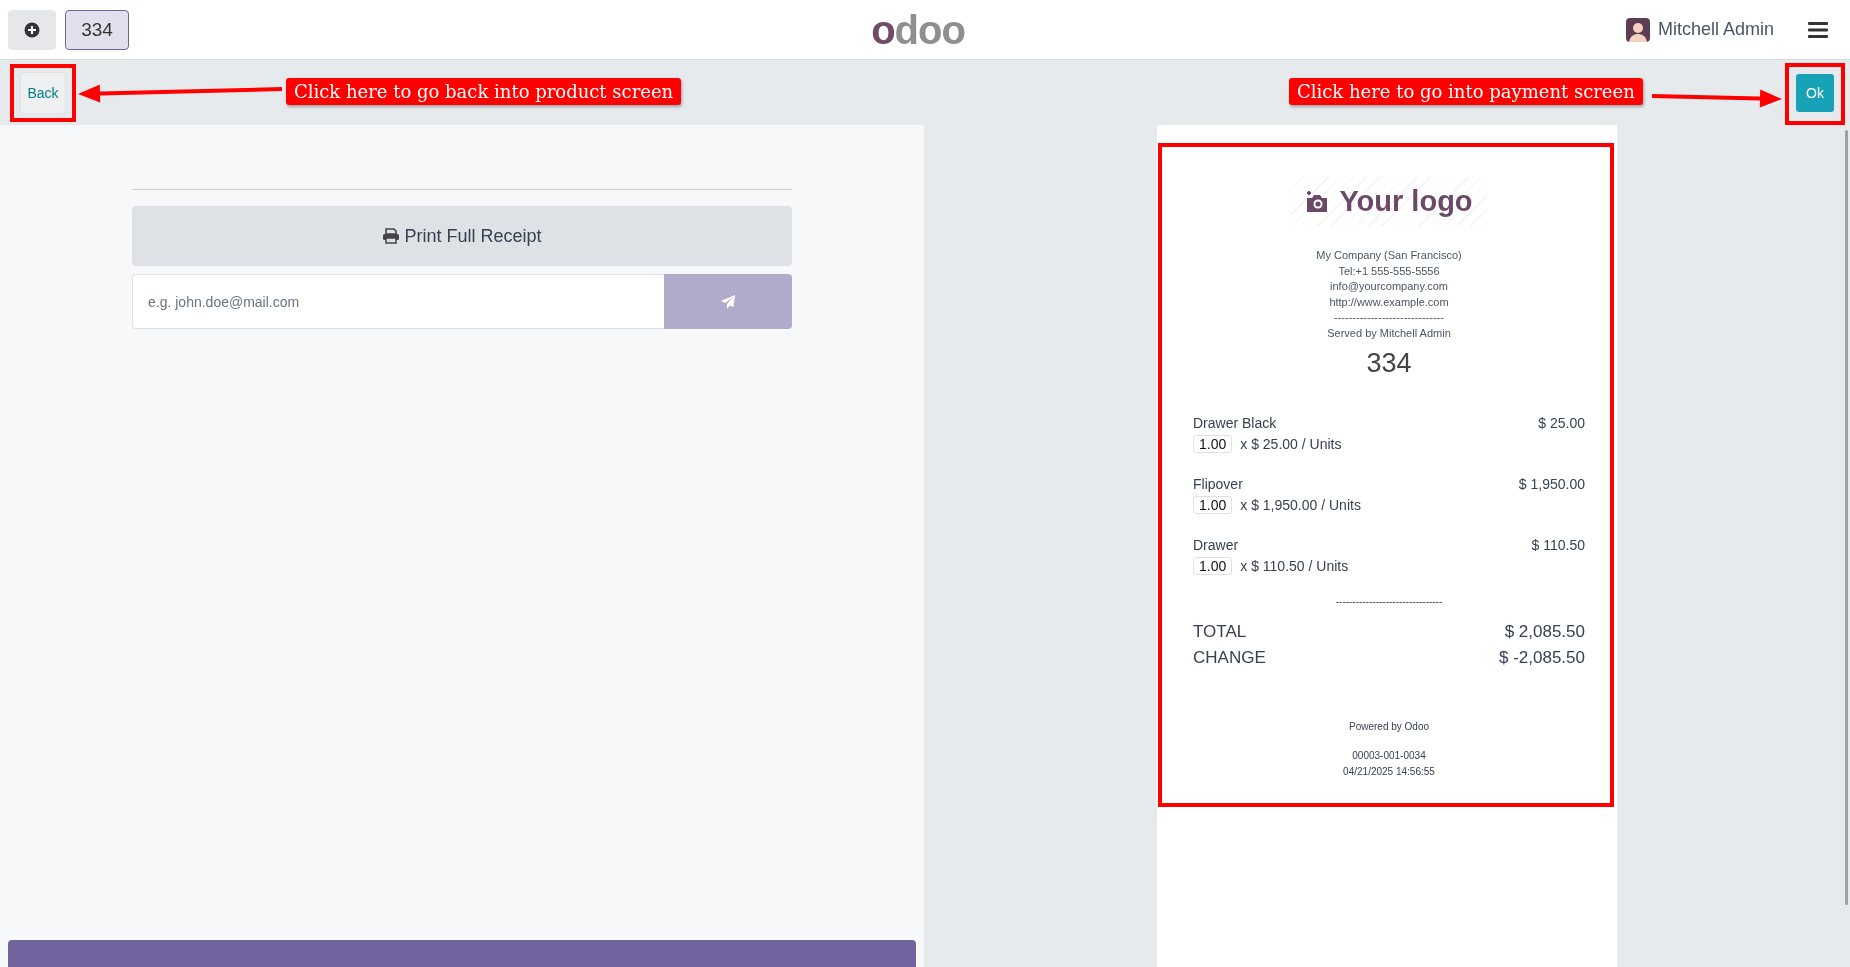 Image resolution: width=1850 pixels, height=967 pixels. Describe the element at coordinates (1846, 517) in the screenshot. I see `scrollbar` at that location.